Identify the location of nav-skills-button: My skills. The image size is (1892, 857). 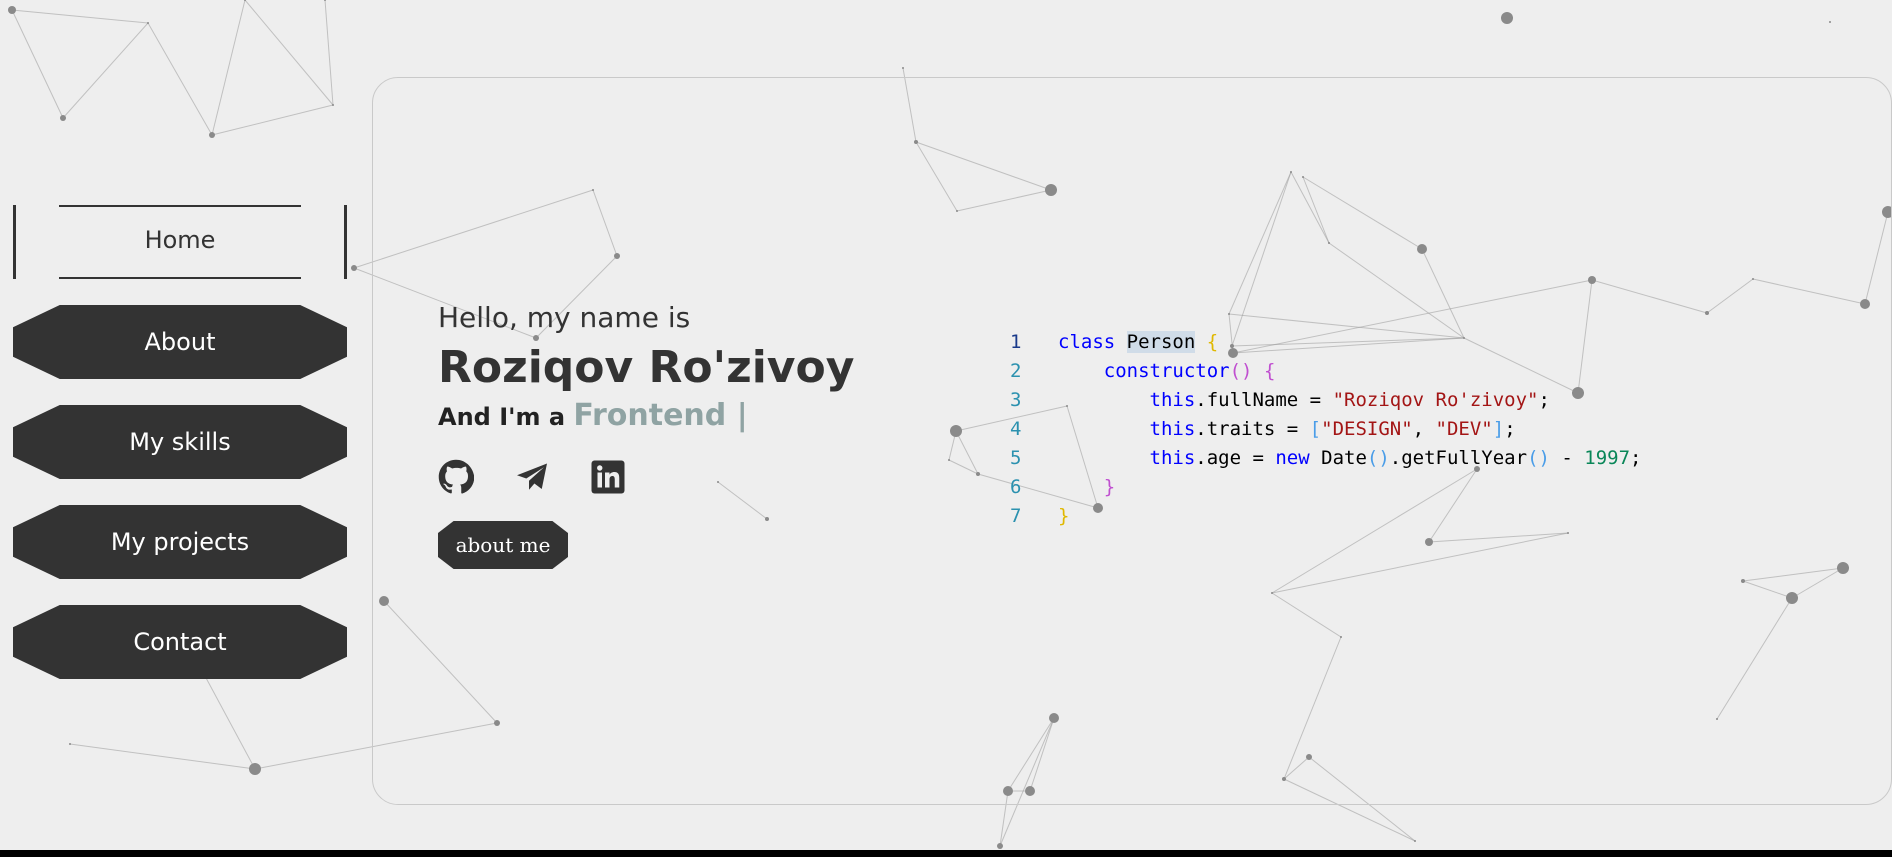
(180, 442).